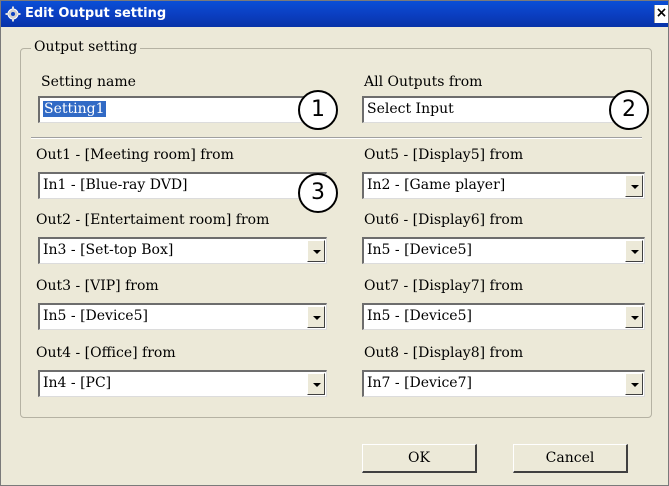 The height and width of the screenshot is (486, 669). I want to click on out7-select: In5 - [Device5], so click(503, 316).